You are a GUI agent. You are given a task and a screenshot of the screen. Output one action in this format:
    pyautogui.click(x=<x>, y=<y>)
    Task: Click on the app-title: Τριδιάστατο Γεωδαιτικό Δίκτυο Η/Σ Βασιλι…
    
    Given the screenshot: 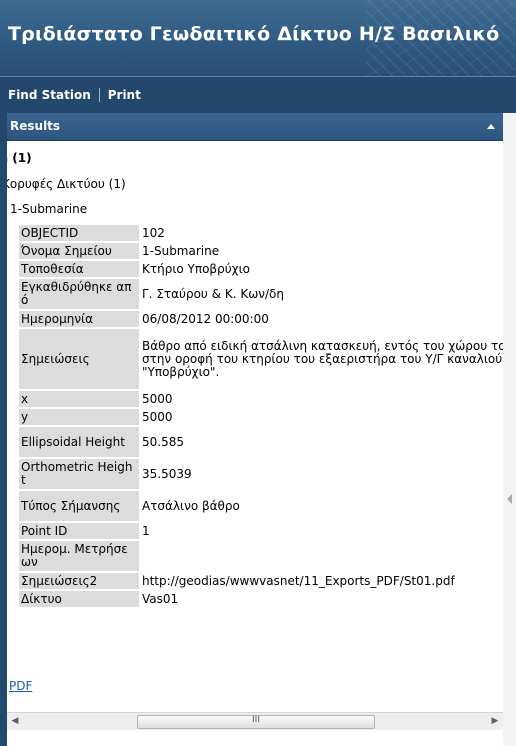 What is the action you would take?
    pyautogui.click(x=254, y=34)
    